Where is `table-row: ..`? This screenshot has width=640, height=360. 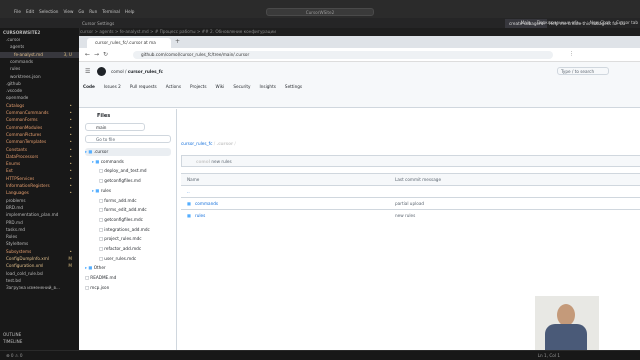 table-row: .. is located at coordinates (410, 191).